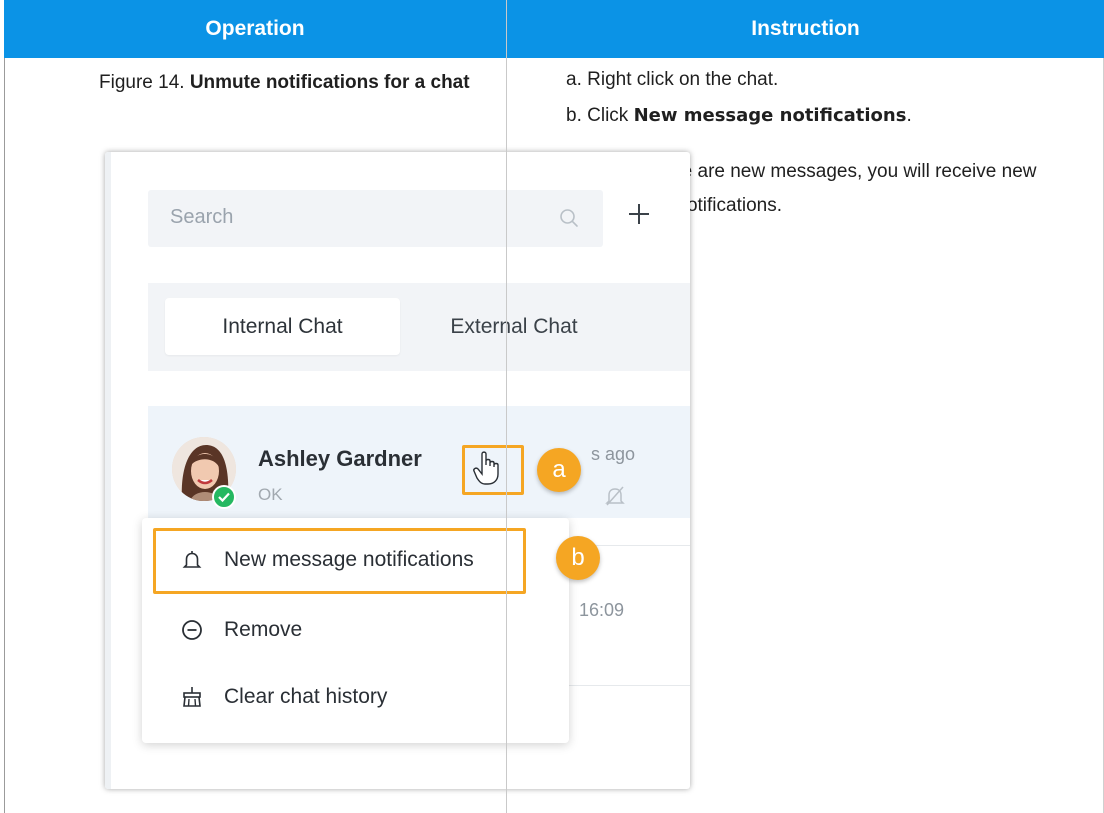  What do you see at coordinates (355, 630) in the screenshot?
I see `menu-item-remove: Remove` at bounding box center [355, 630].